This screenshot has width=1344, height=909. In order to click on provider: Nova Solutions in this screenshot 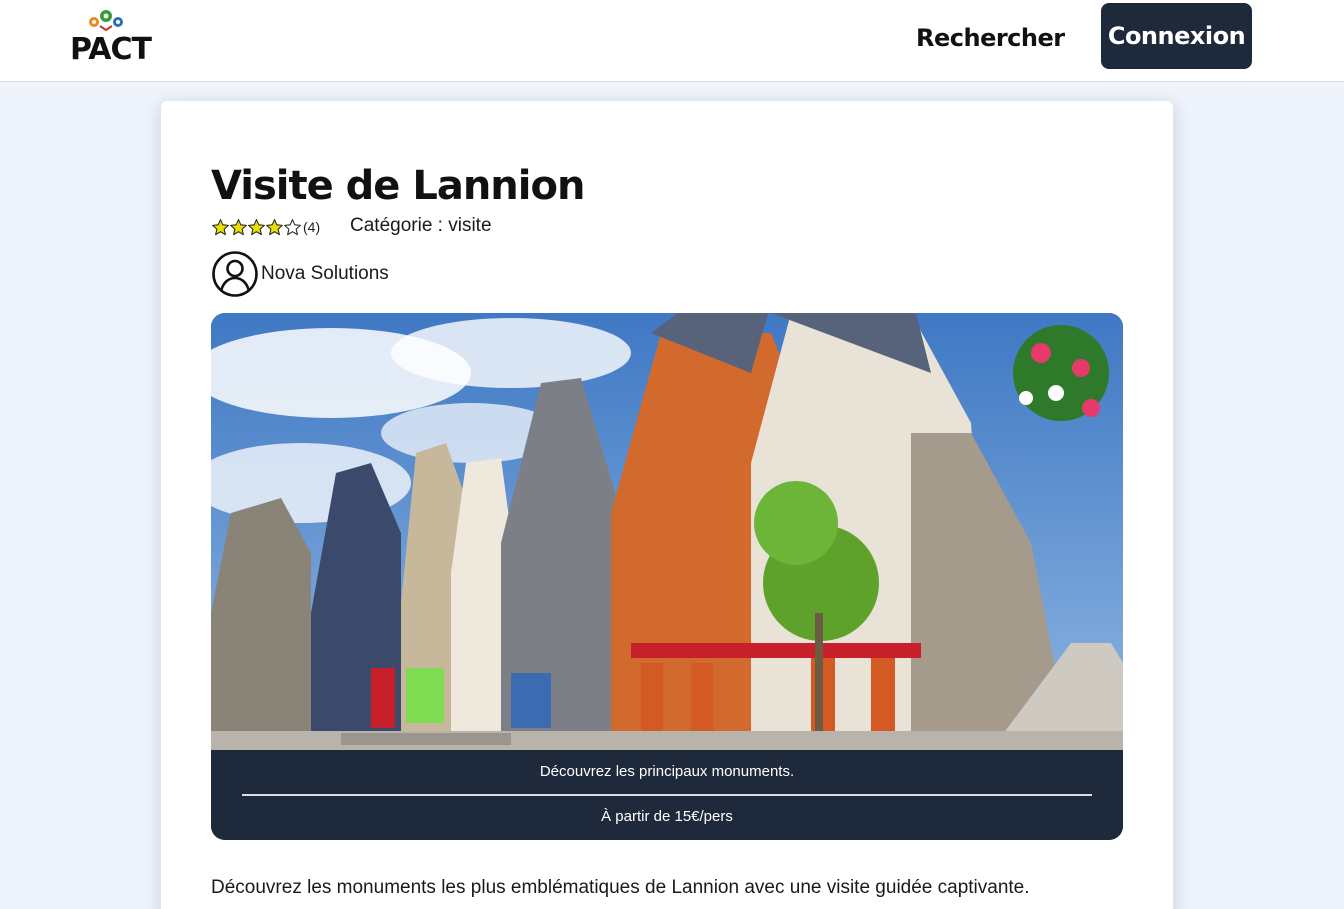, I will do `click(300, 274)`.